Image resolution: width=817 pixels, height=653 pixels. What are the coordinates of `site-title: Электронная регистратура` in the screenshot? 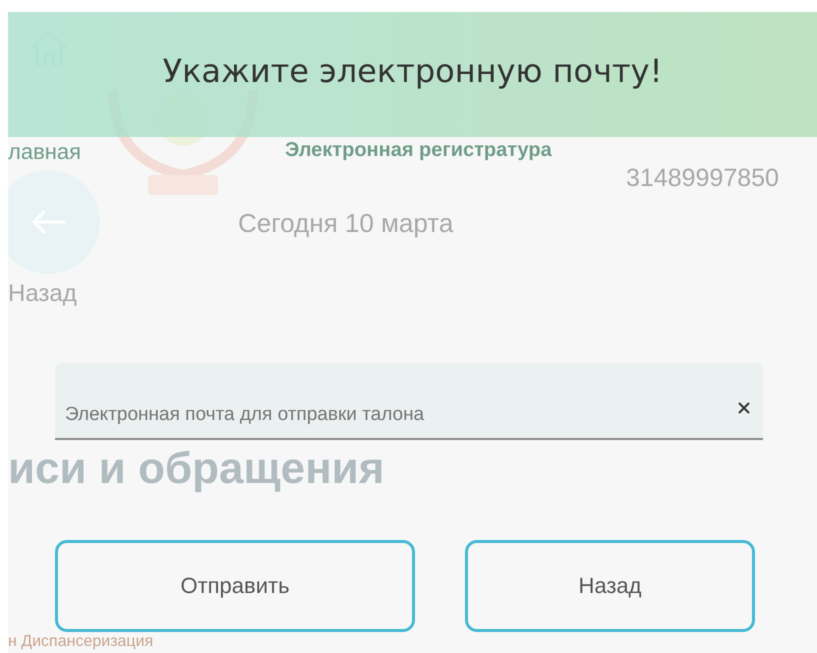 It's located at (418, 150).